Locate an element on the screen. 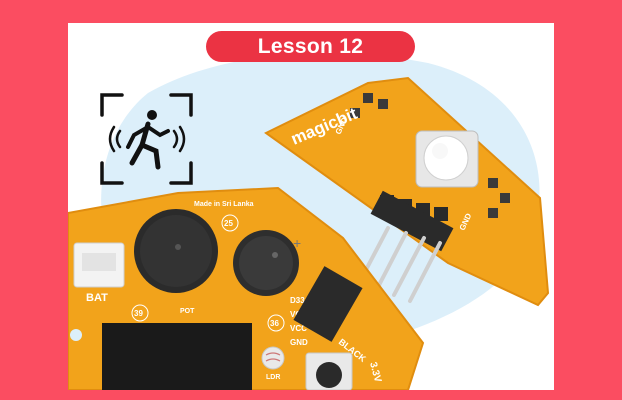 The width and height of the screenshot is (622, 400). pin-number-36: 36 is located at coordinates (274, 323).